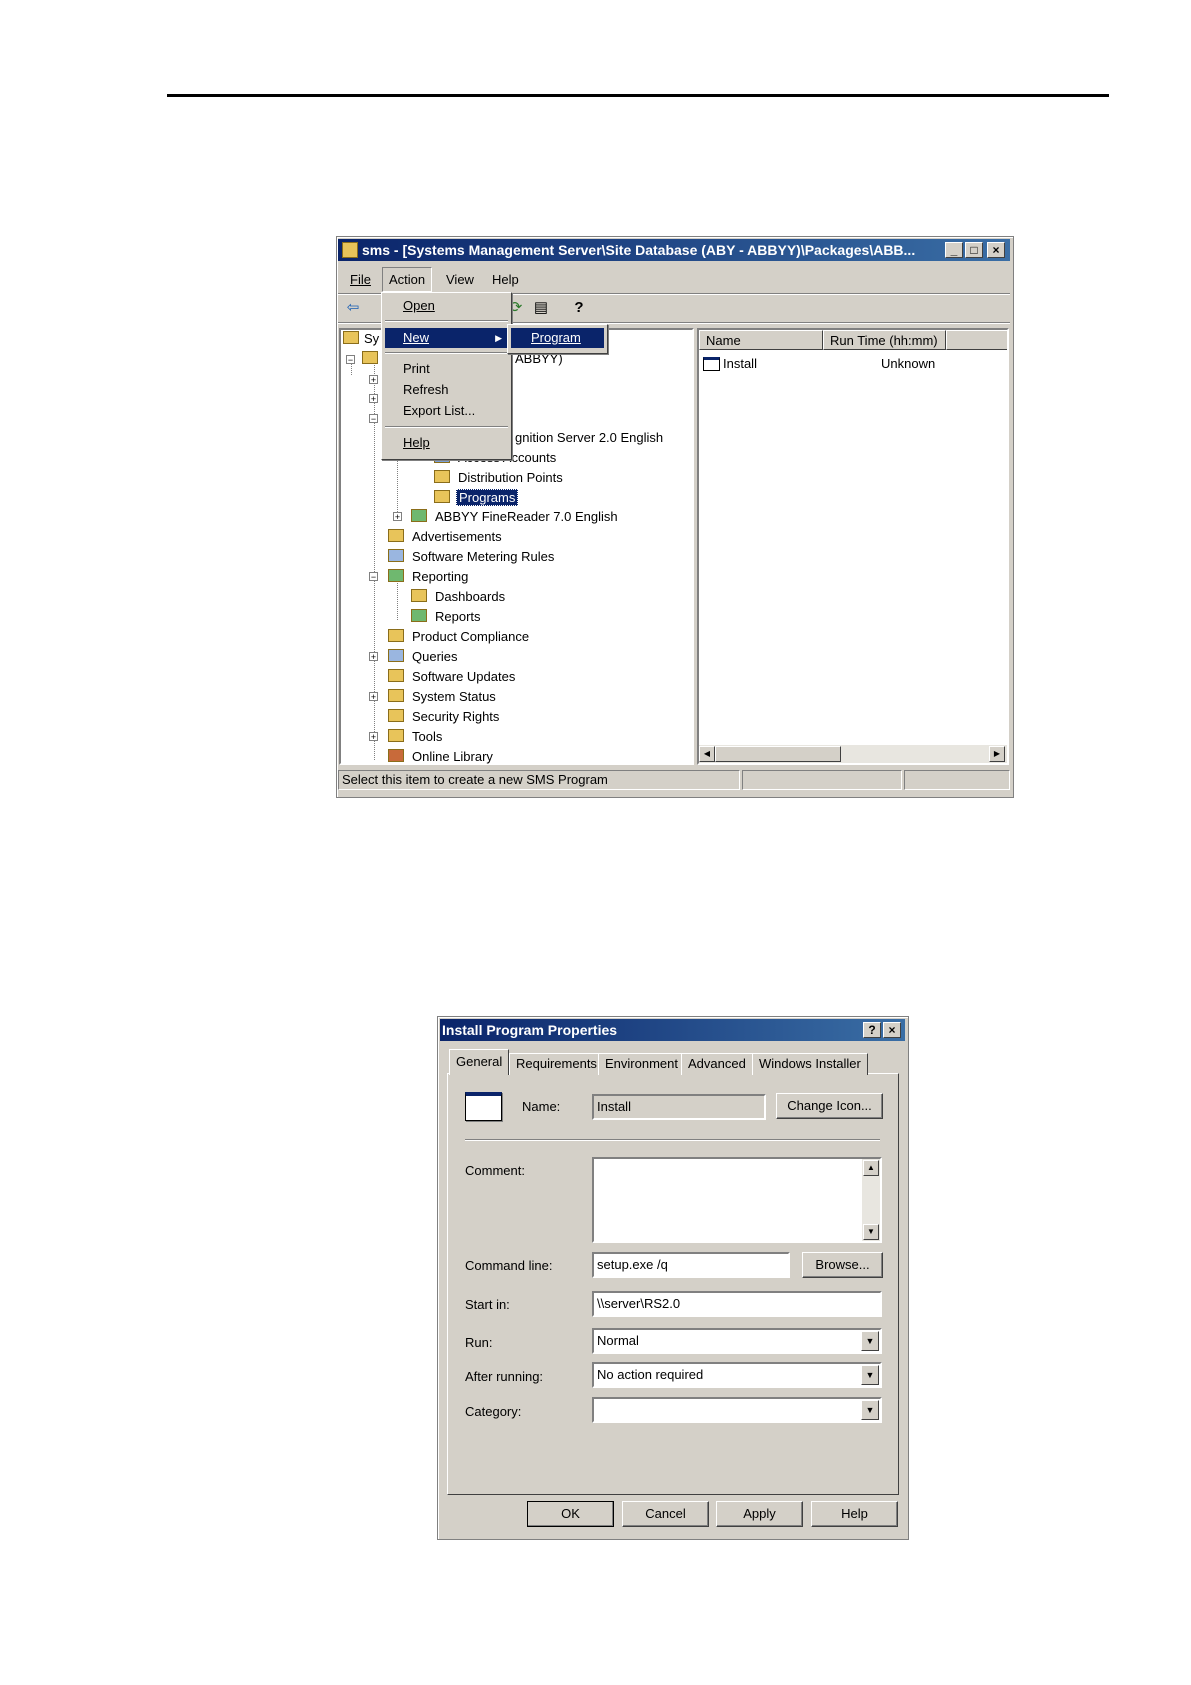 This screenshot has width=1191, height=1685. Describe the element at coordinates (446, 338) in the screenshot. I see `menu-item-new: New ▶` at that location.